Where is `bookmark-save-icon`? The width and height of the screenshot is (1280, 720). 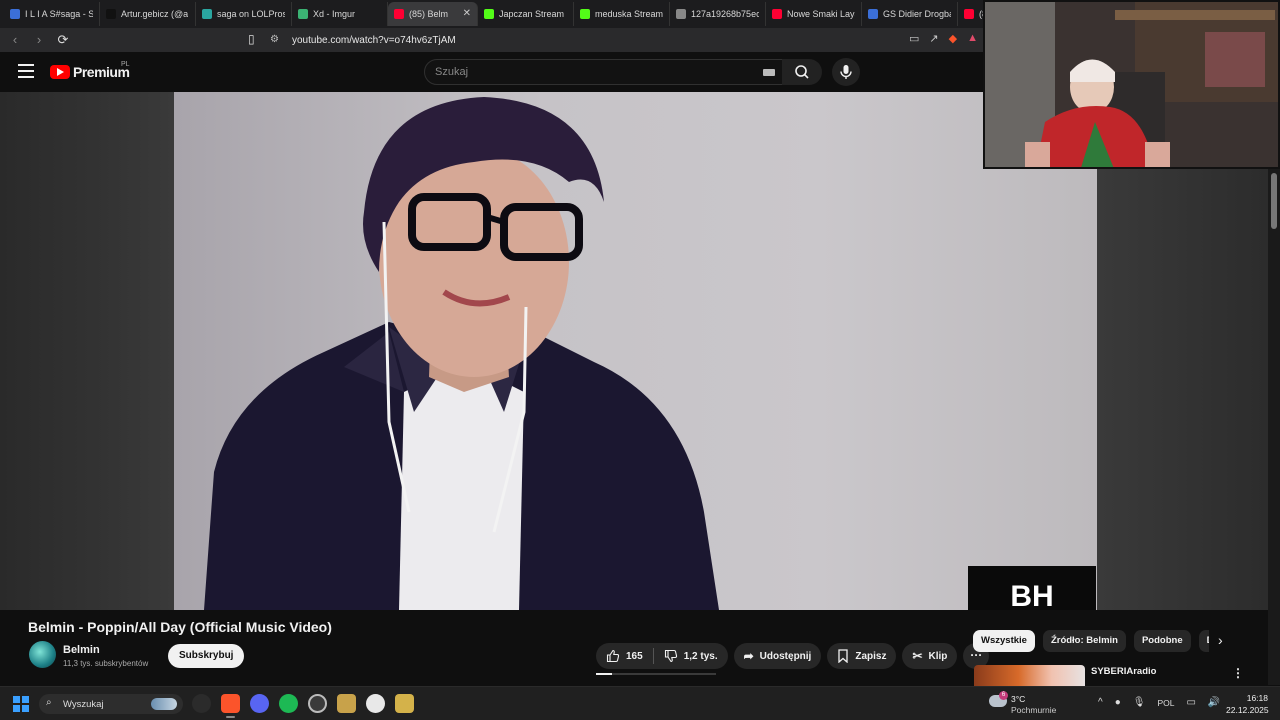 bookmark-save-icon is located at coordinates (843, 656).